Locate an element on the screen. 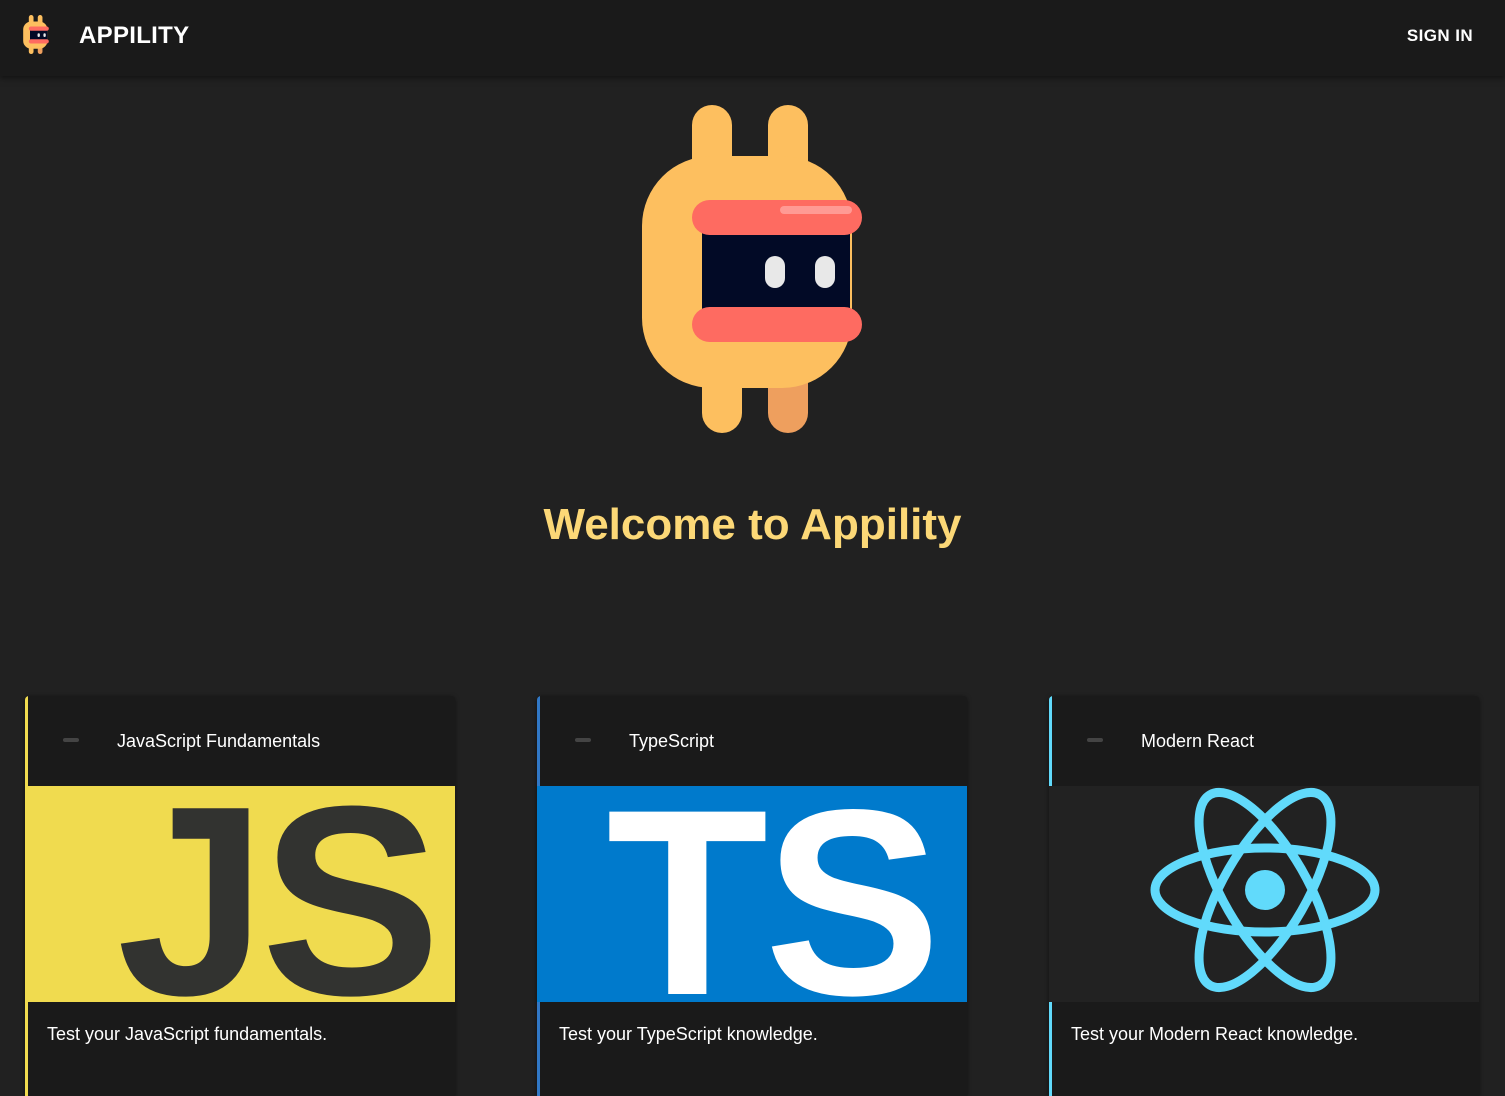 The height and width of the screenshot is (1096, 1505). card-title: Modern React is located at coordinates (1197, 741).